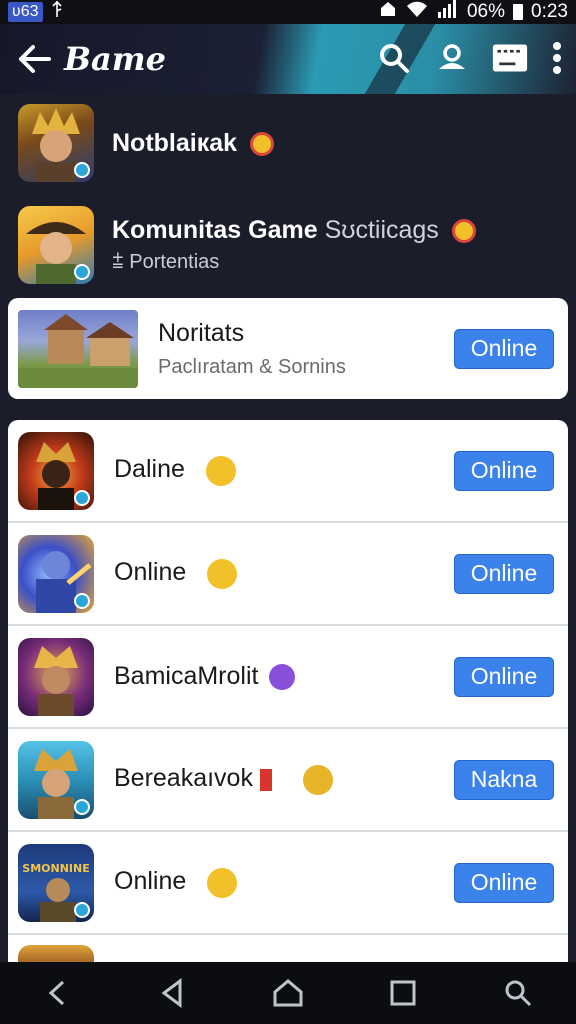 The image size is (576, 1024). What do you see at coordinates (549, 11) in the screenshot?
I see `clock: 0:23` at bounding box center [549, 11].